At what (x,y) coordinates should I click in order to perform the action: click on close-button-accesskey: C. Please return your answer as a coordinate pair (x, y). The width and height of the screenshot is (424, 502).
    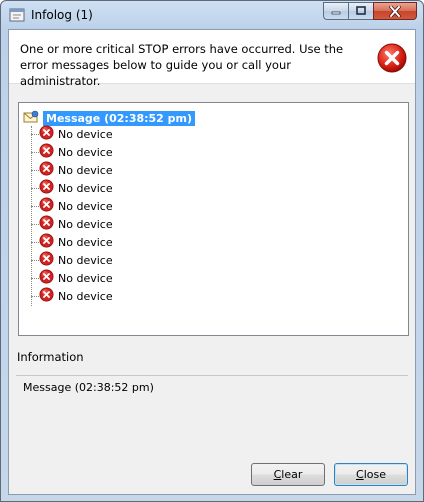
    Looking at the image, I should click on (360, 474).